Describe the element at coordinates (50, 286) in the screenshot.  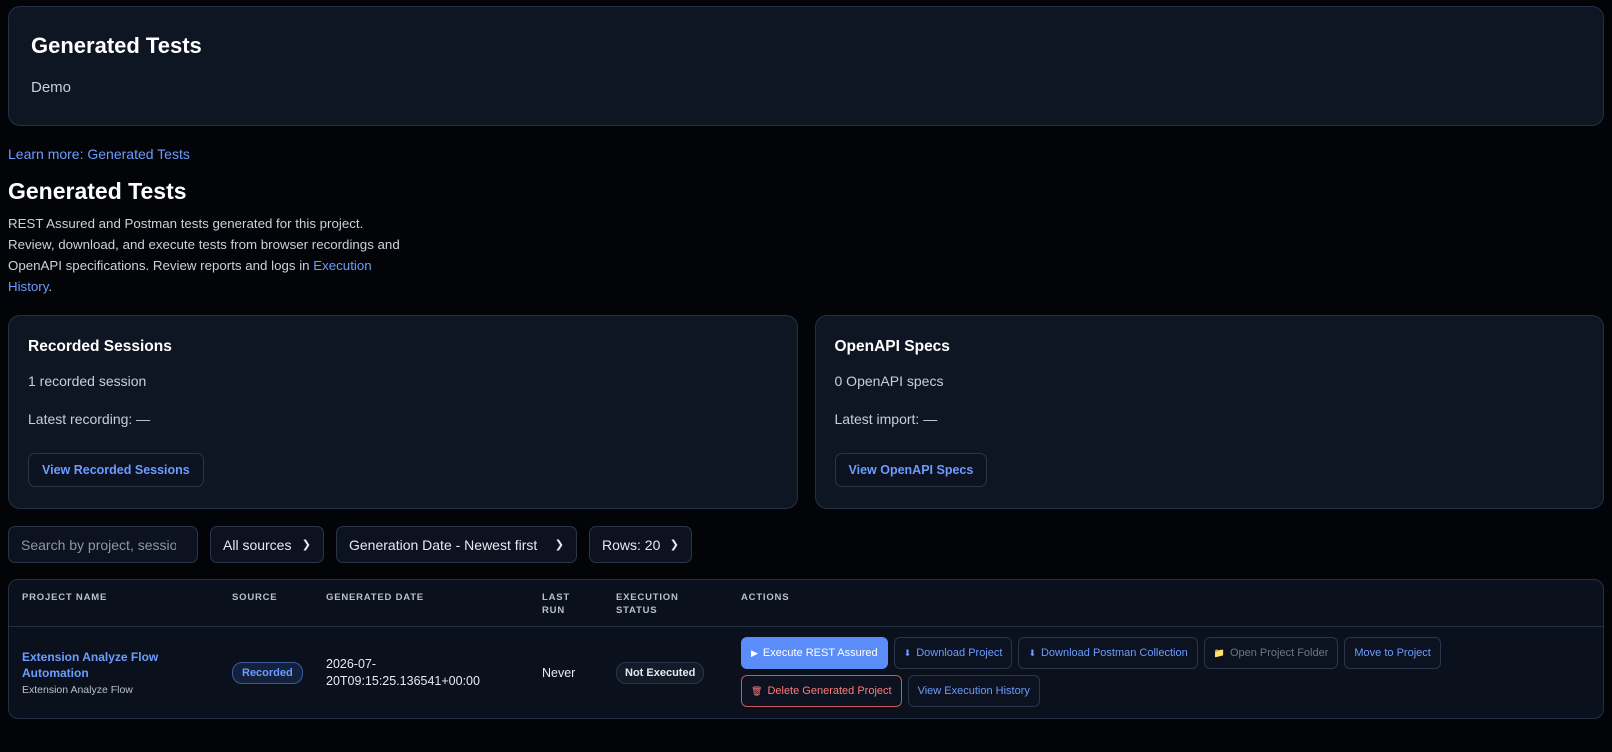
I see `intro-end: .` at that location.